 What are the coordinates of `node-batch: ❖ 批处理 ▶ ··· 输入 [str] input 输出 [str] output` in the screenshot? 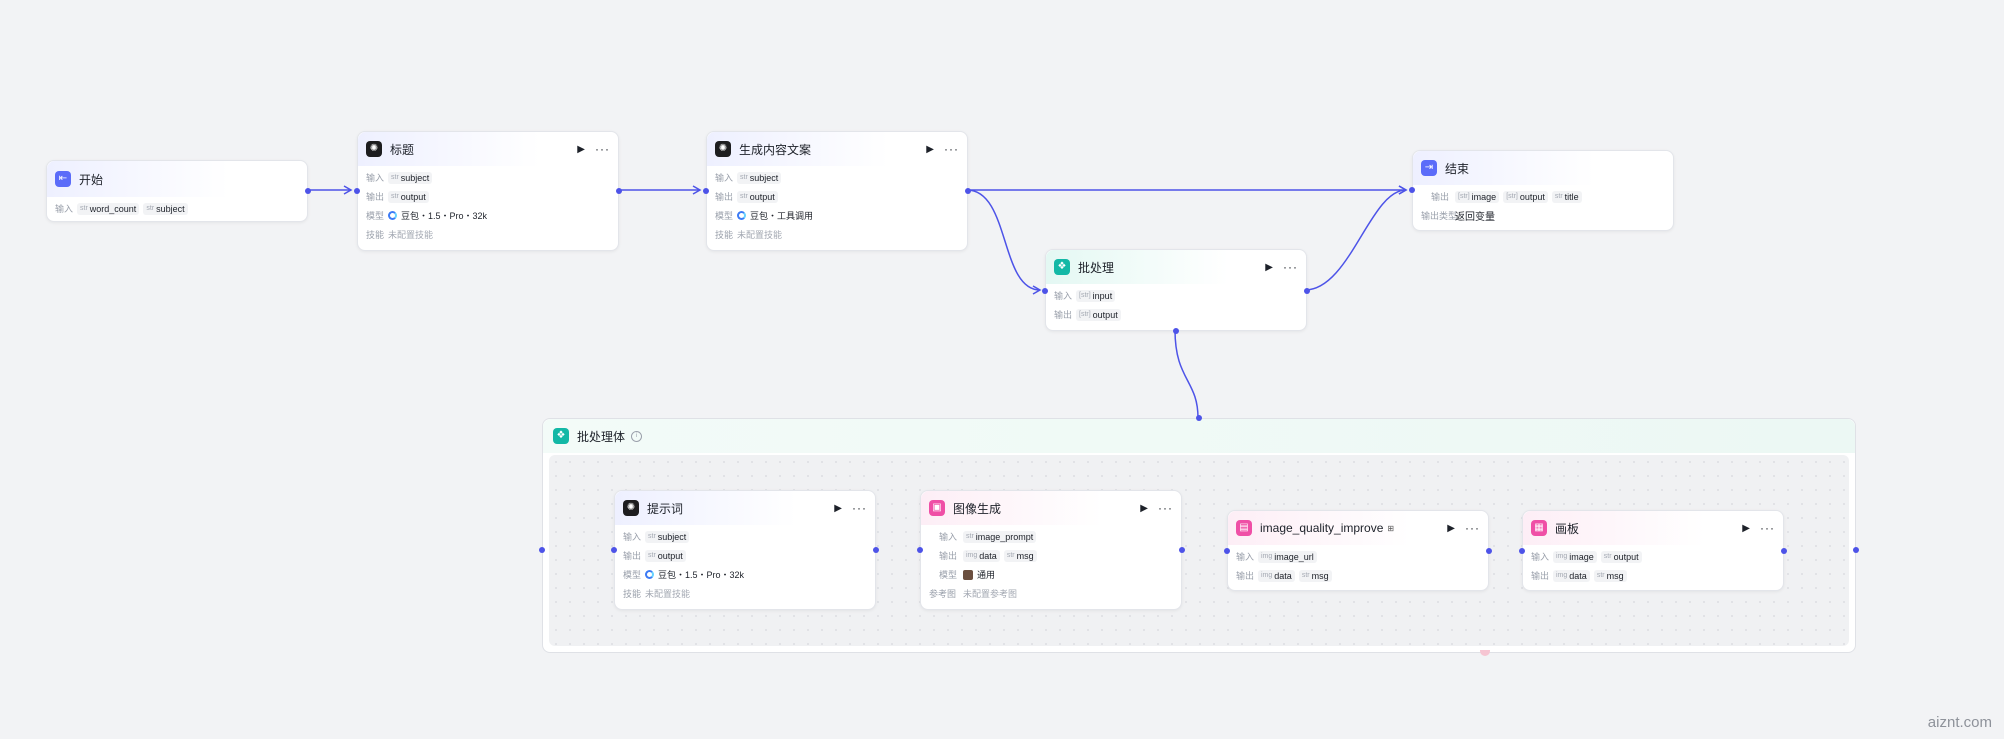 It's located at (1176, 291).